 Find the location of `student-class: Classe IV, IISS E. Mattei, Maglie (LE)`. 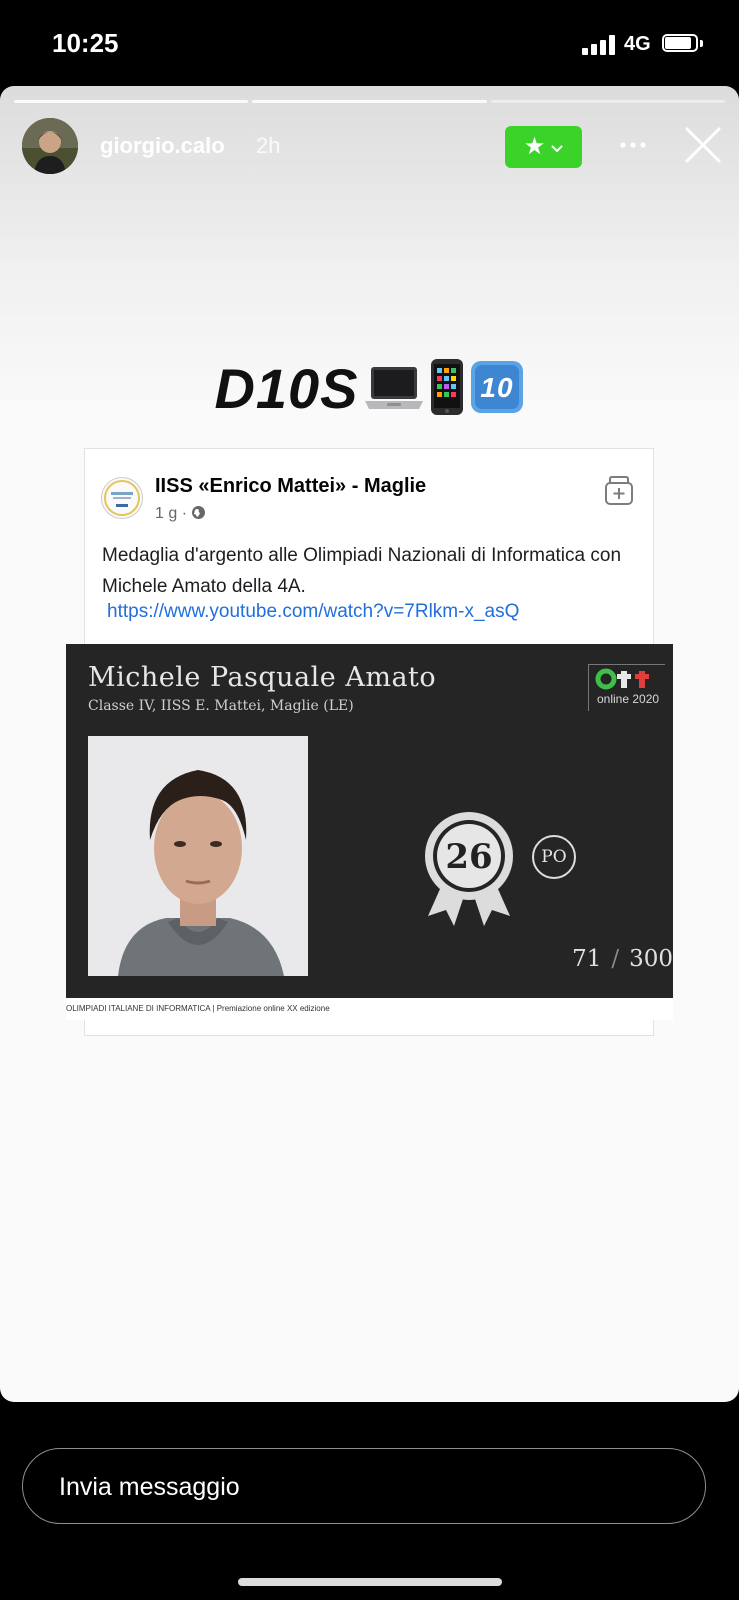

student-class: Classe IV, IISS E. Mattei, Maglie (LE) is located at coordinates (221, 706).